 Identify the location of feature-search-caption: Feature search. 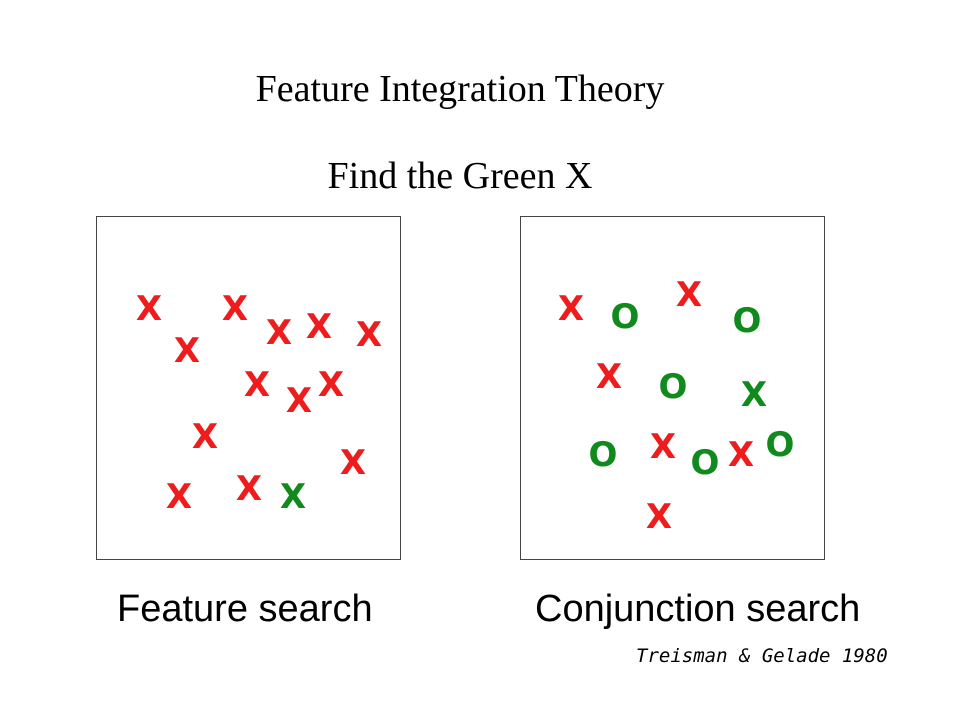
(245, 609).